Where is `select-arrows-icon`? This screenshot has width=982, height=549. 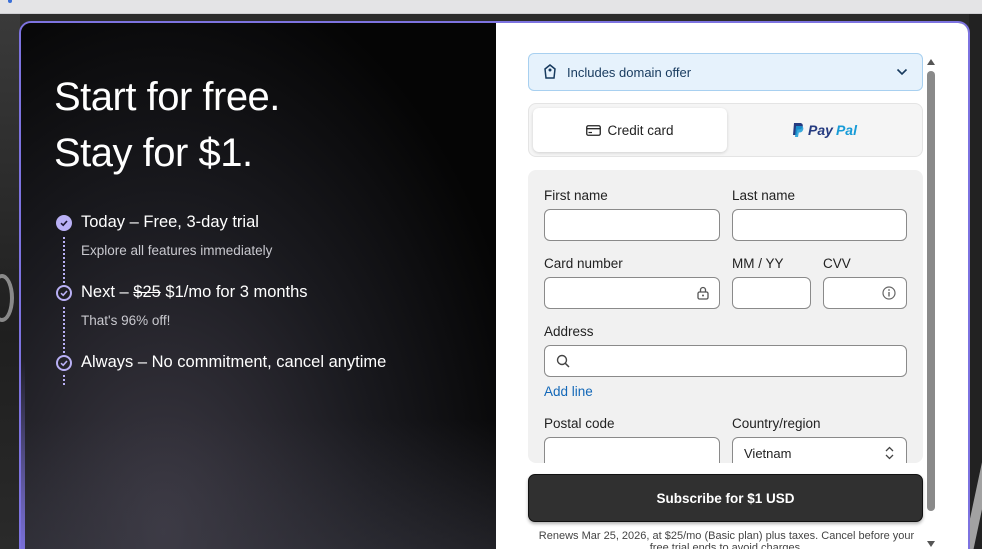 select-arrows-icon is located at coordinates (889, 453).